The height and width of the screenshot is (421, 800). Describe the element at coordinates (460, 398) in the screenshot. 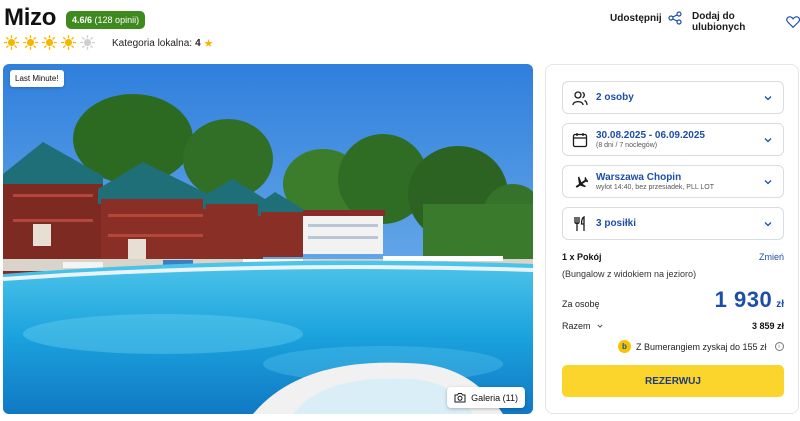

I see `camera-icon` at that location.